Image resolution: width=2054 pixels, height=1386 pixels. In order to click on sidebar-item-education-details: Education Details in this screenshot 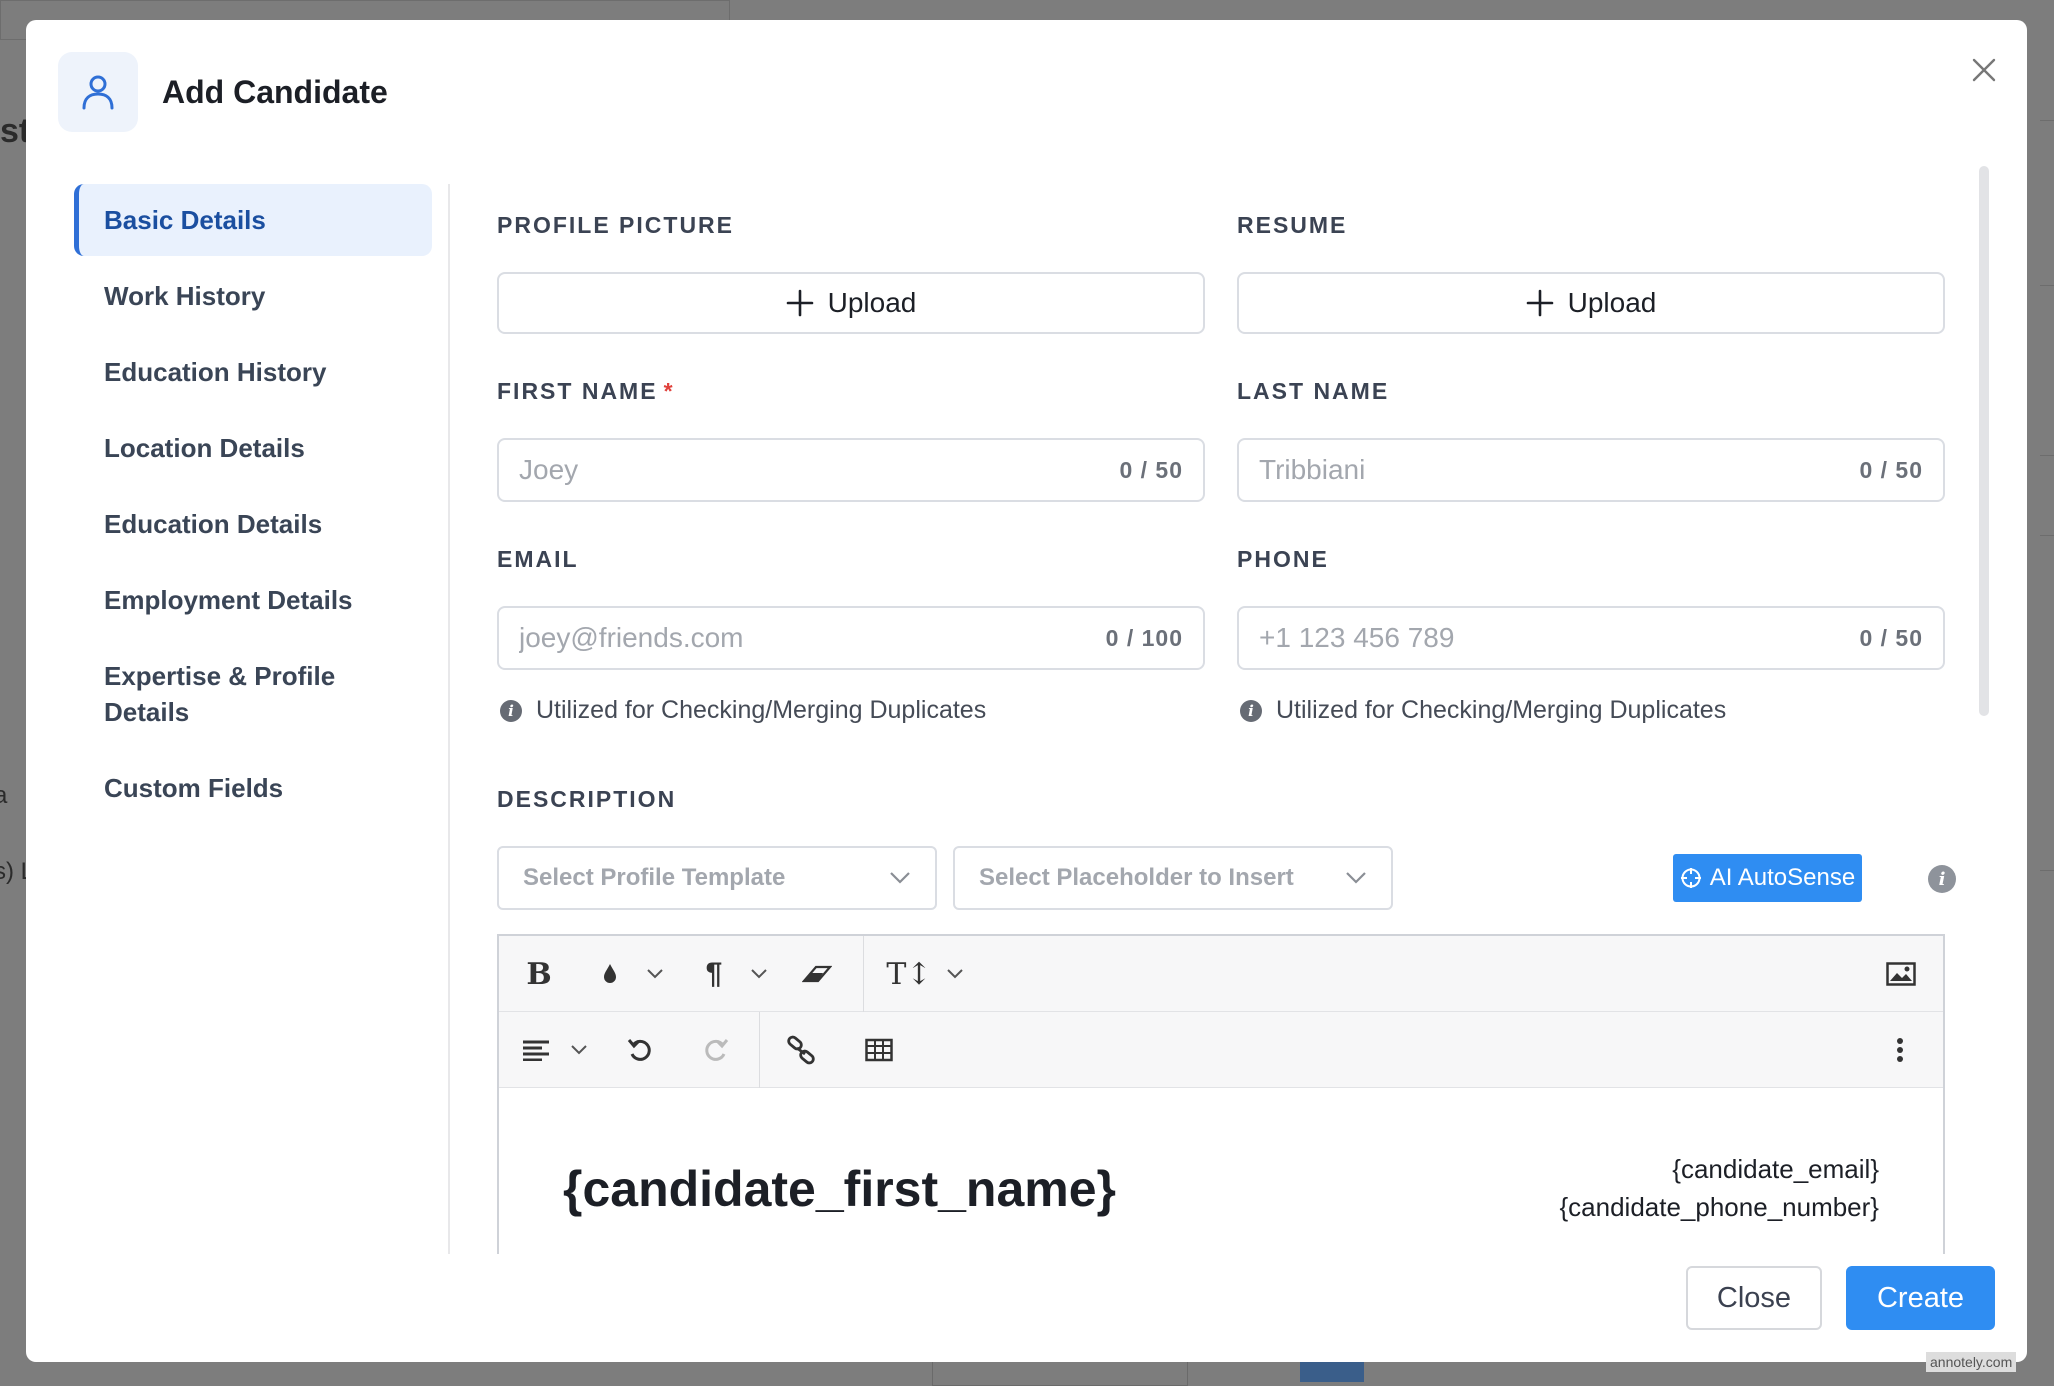, I will do `click(253, 524)`.